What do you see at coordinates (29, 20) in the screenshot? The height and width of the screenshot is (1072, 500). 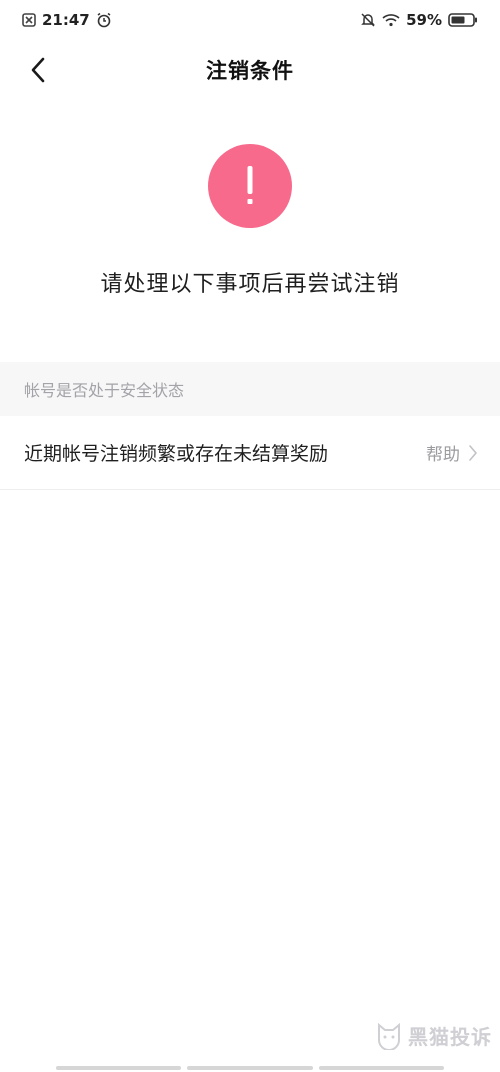 I see `notification-icon` at bounding box center [29, 20].